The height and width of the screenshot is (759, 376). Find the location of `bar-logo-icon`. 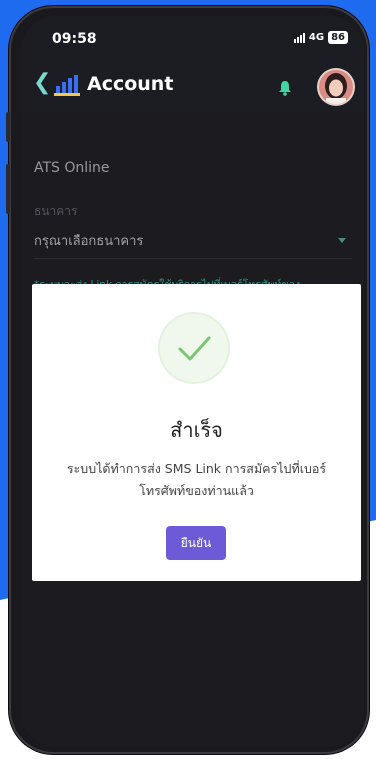

bar-logo-icon is located at coordinates (67, 85).